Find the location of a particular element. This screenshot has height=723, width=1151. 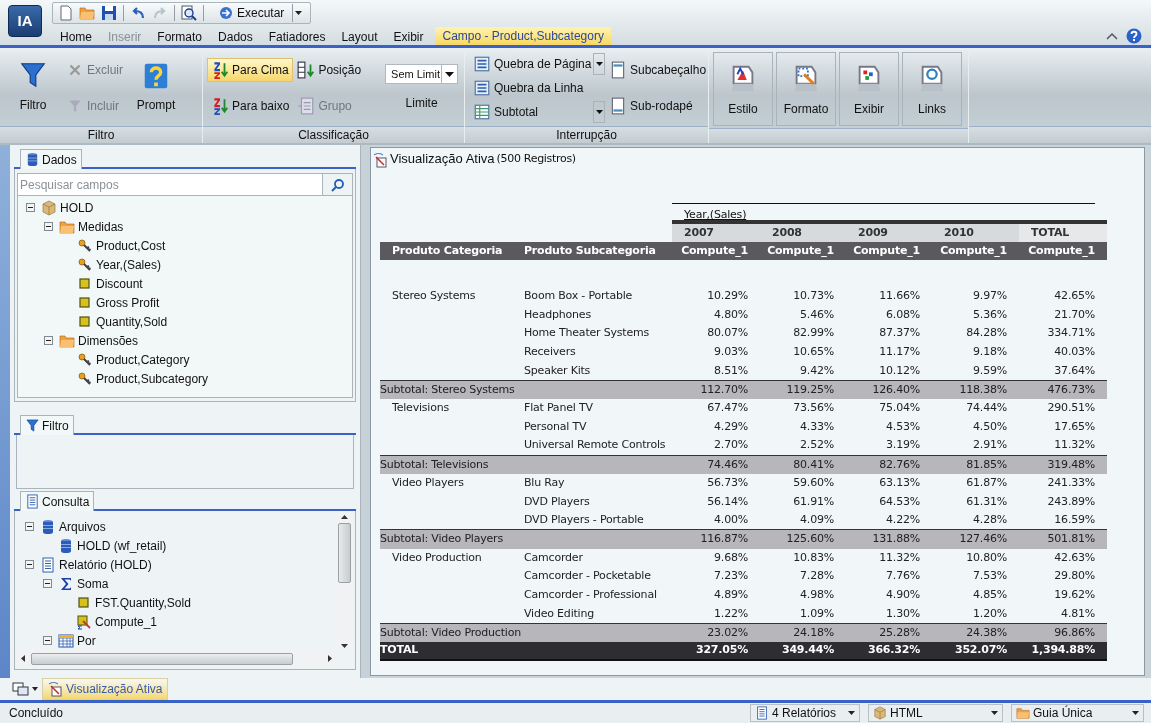

menu-tab: Formato is located at coordinates (180, 37).